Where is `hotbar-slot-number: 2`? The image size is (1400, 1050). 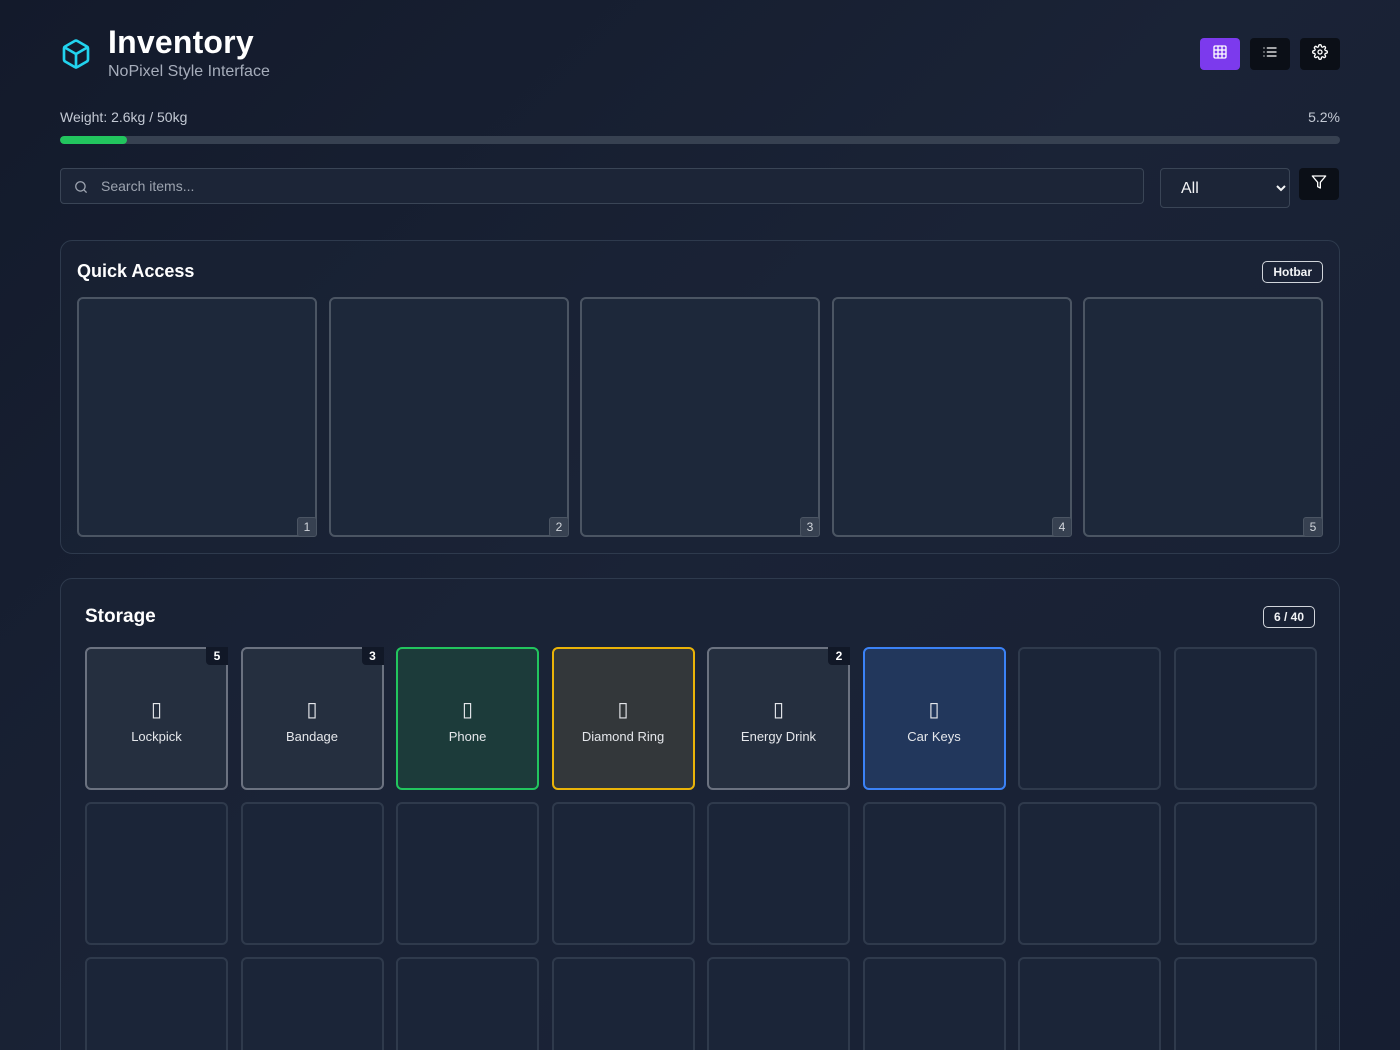 hotbar-slot-number: 2 is located at coordinates (559, 527).